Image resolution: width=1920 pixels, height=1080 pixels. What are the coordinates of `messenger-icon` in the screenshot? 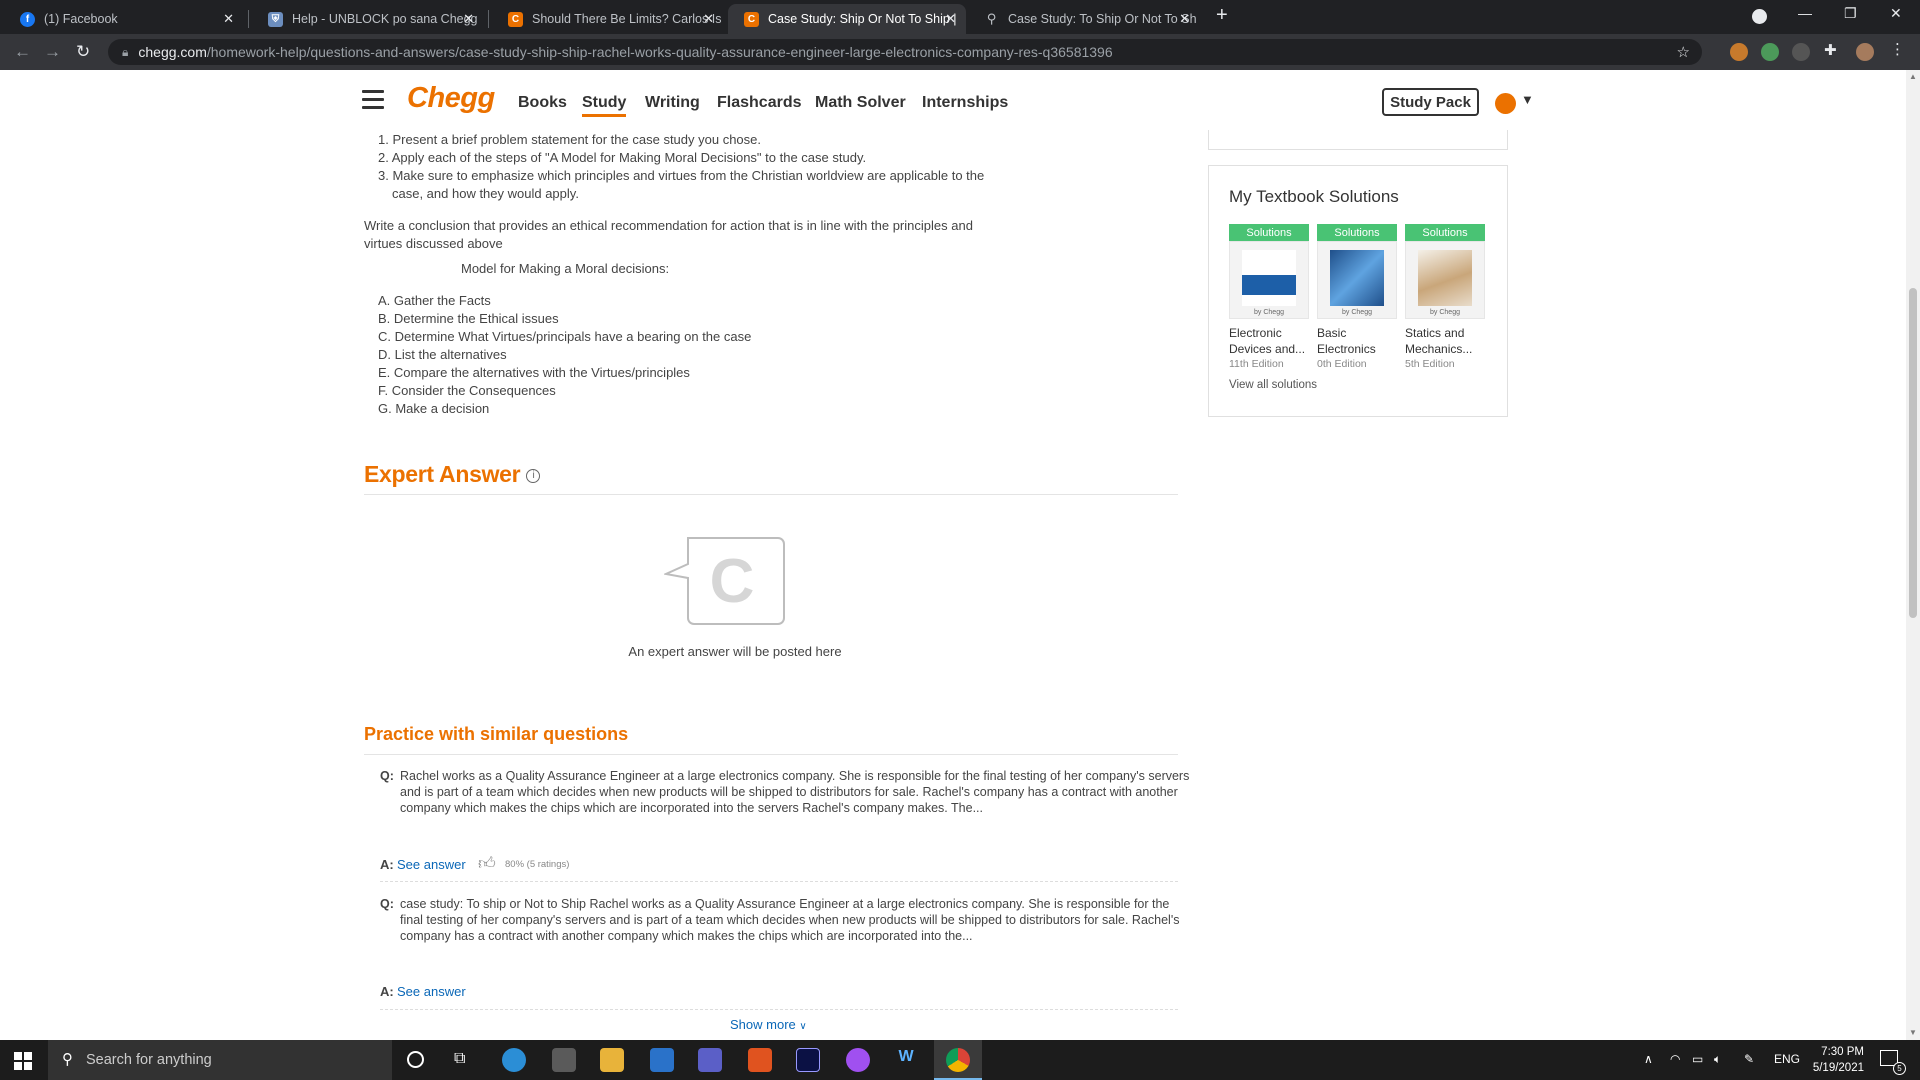 It's located at (858, 1060).